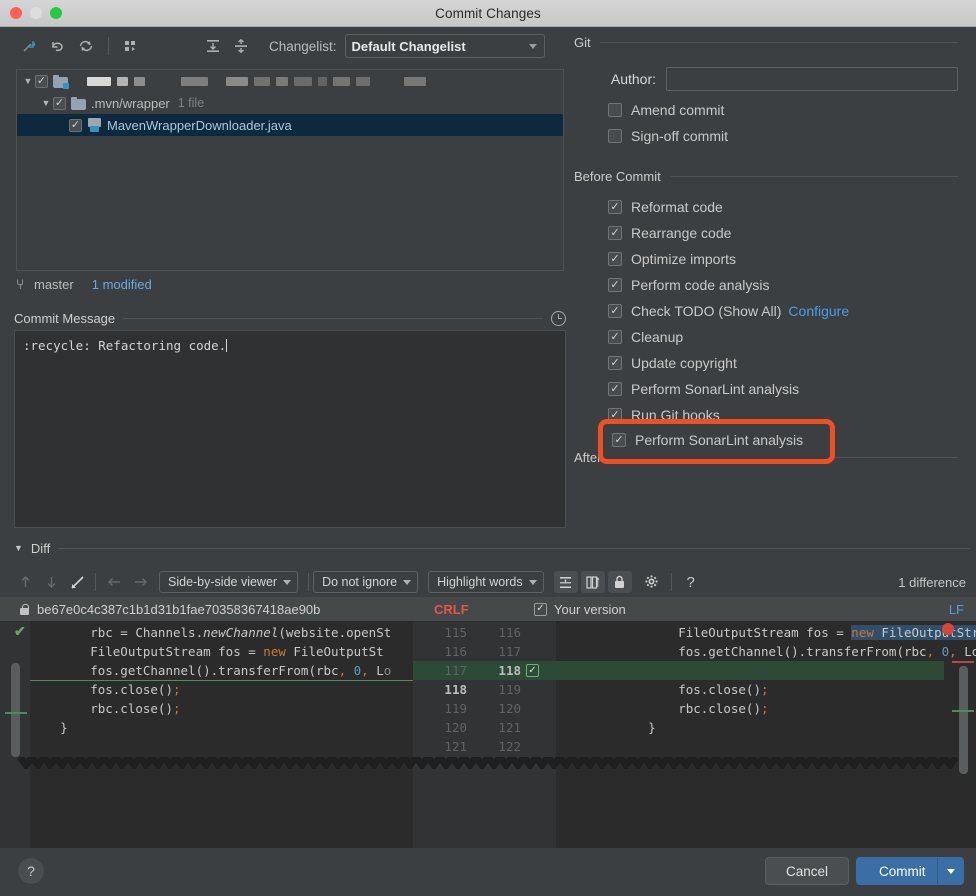 The height and width of the screenshot is (896, 976). I want to click on highlight-mode-dropdown: Highlight words, so click(486, 582).